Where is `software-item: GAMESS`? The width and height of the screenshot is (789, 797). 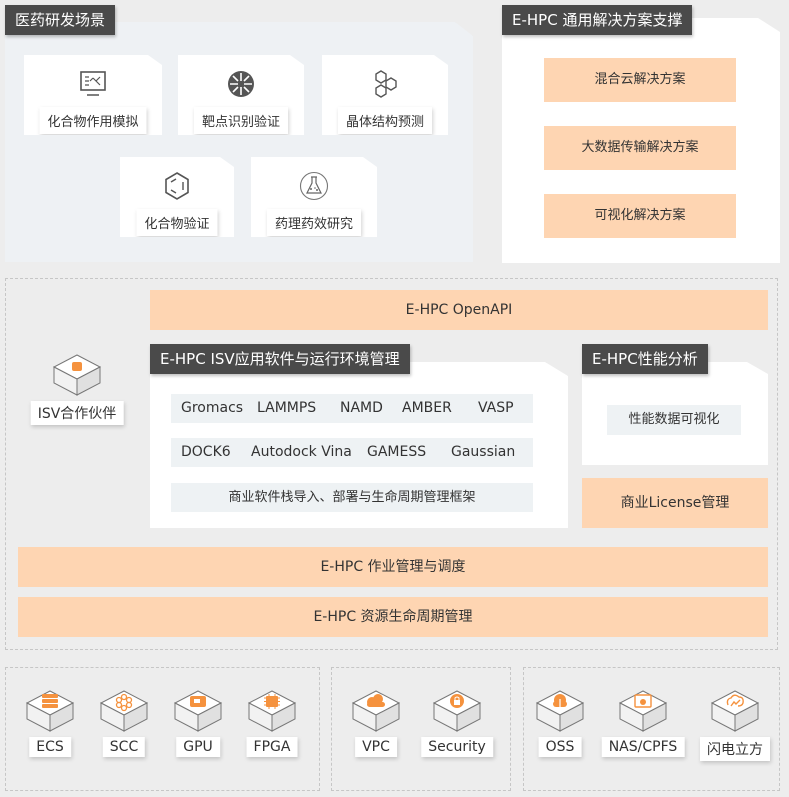
software-item: GAMESS is located at coordinates (409, 452).